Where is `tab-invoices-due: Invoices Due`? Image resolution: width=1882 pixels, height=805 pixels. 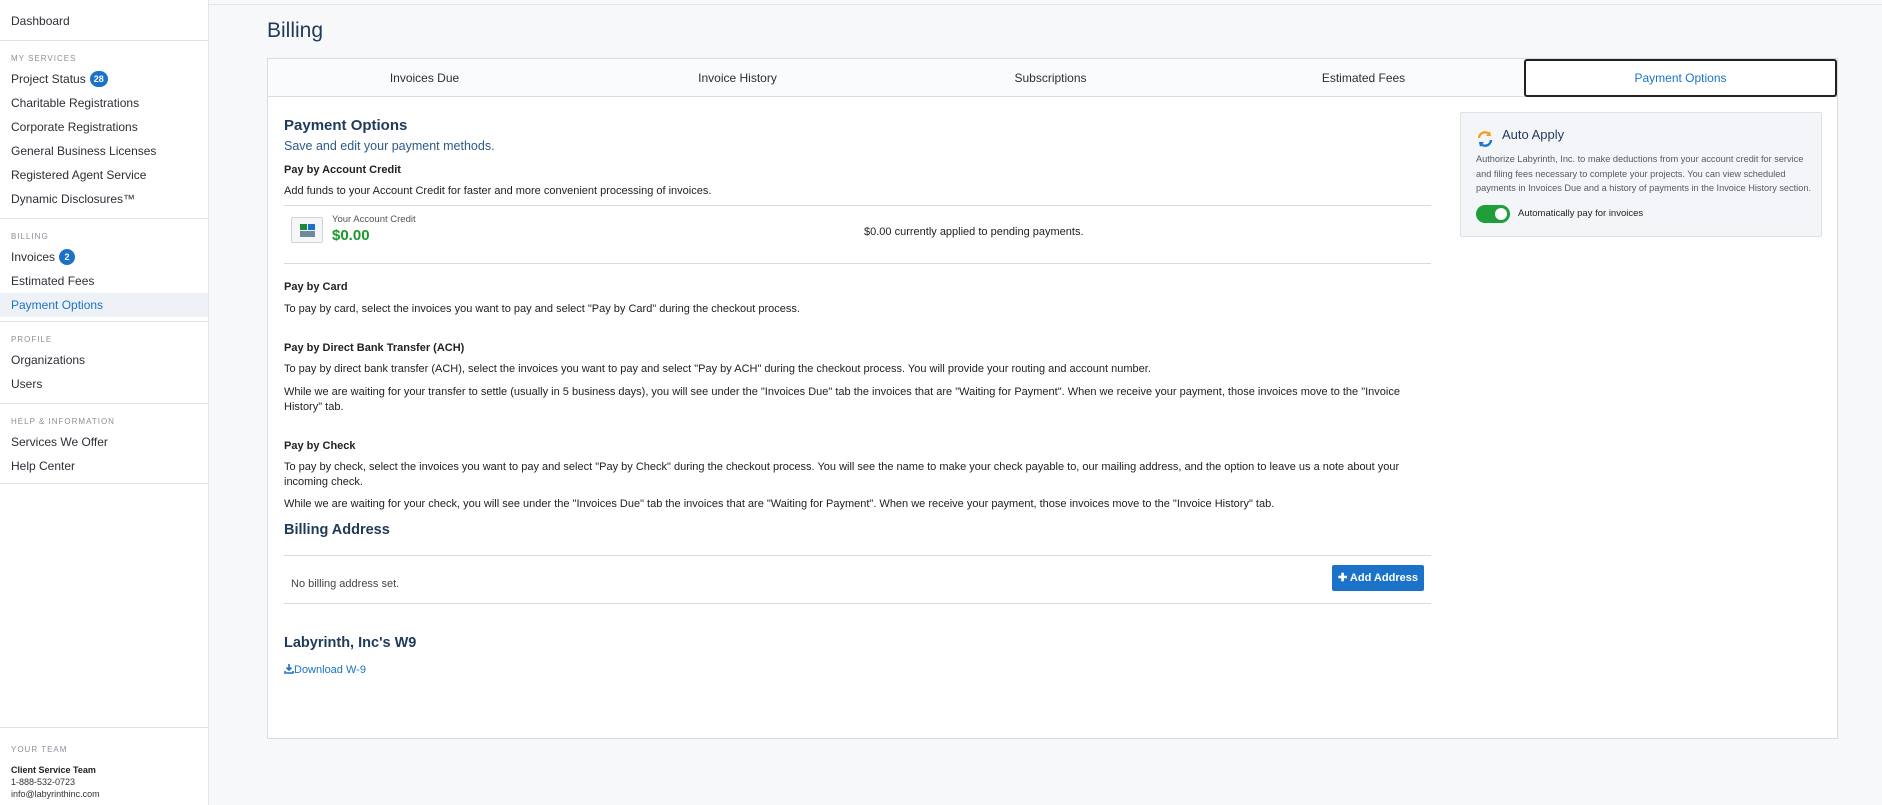
tab-invoices-due: Invoices Due is located at coordinates (424, 78).